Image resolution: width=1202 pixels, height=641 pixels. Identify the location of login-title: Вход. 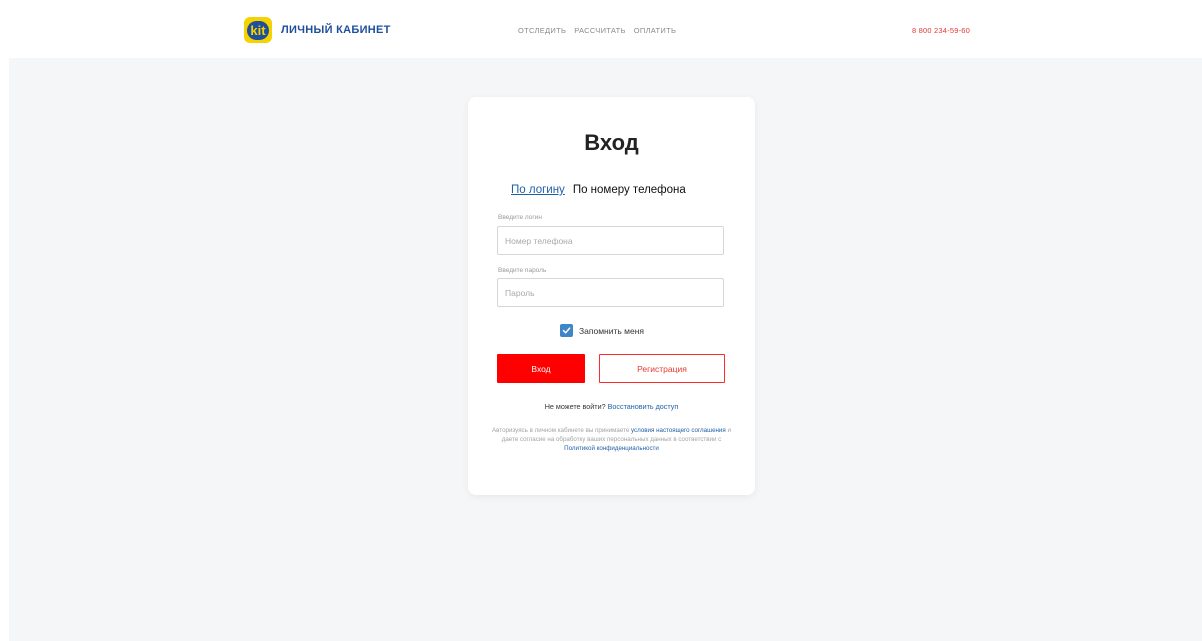
(611, 142).